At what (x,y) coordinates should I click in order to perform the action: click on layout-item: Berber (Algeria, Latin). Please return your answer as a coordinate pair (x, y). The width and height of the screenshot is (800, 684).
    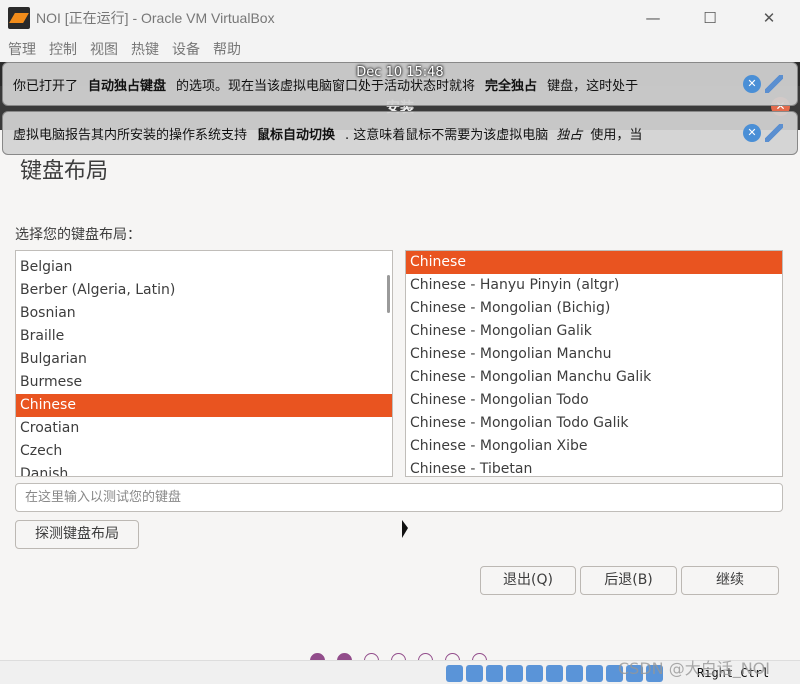
    Looking at the image, I should click on (204, 290).